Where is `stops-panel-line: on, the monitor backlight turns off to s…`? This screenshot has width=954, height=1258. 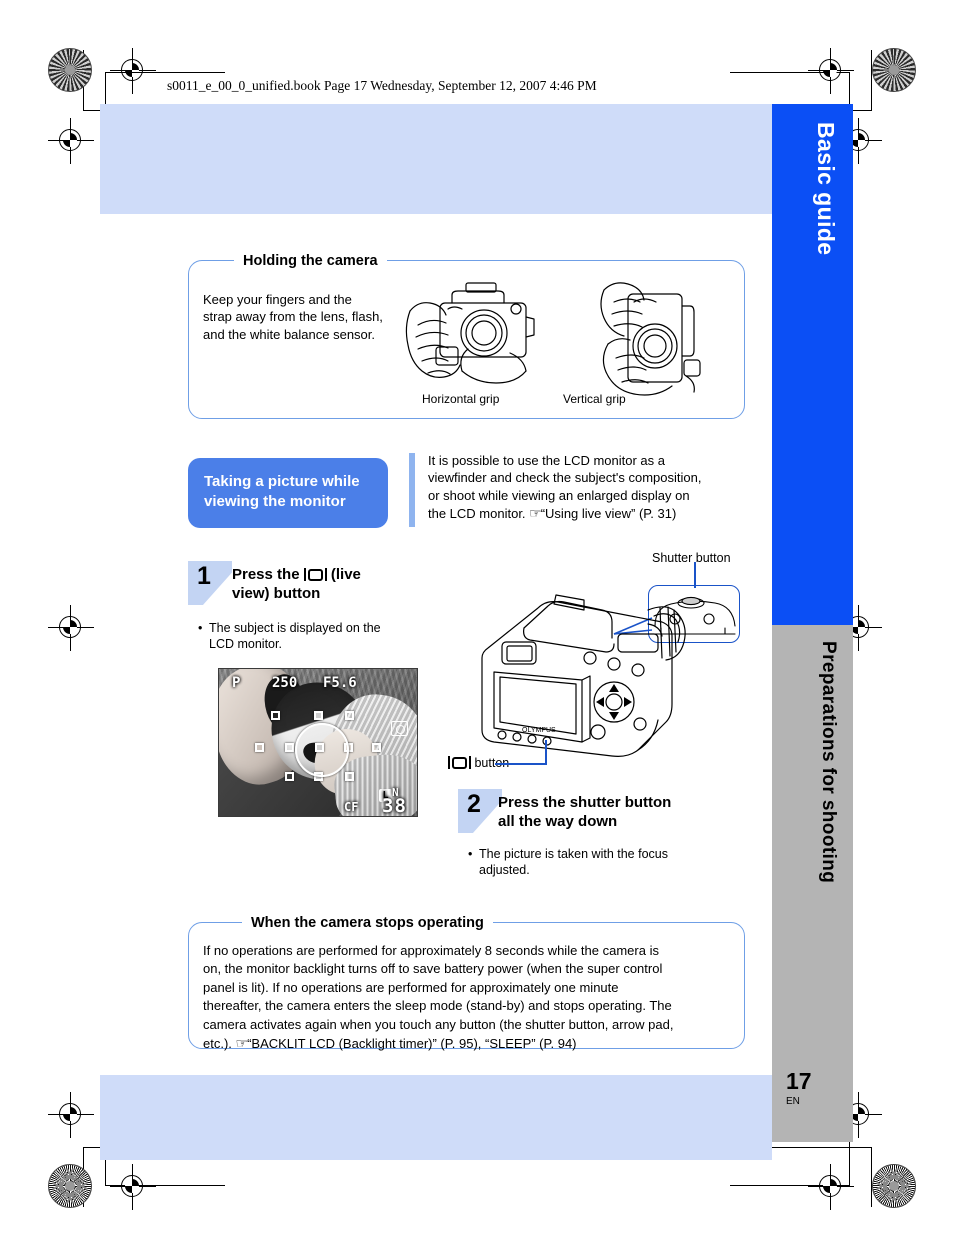 stops-panel-line: on, the monitor backlight turns off to s… is located at coordinates (433, 969).